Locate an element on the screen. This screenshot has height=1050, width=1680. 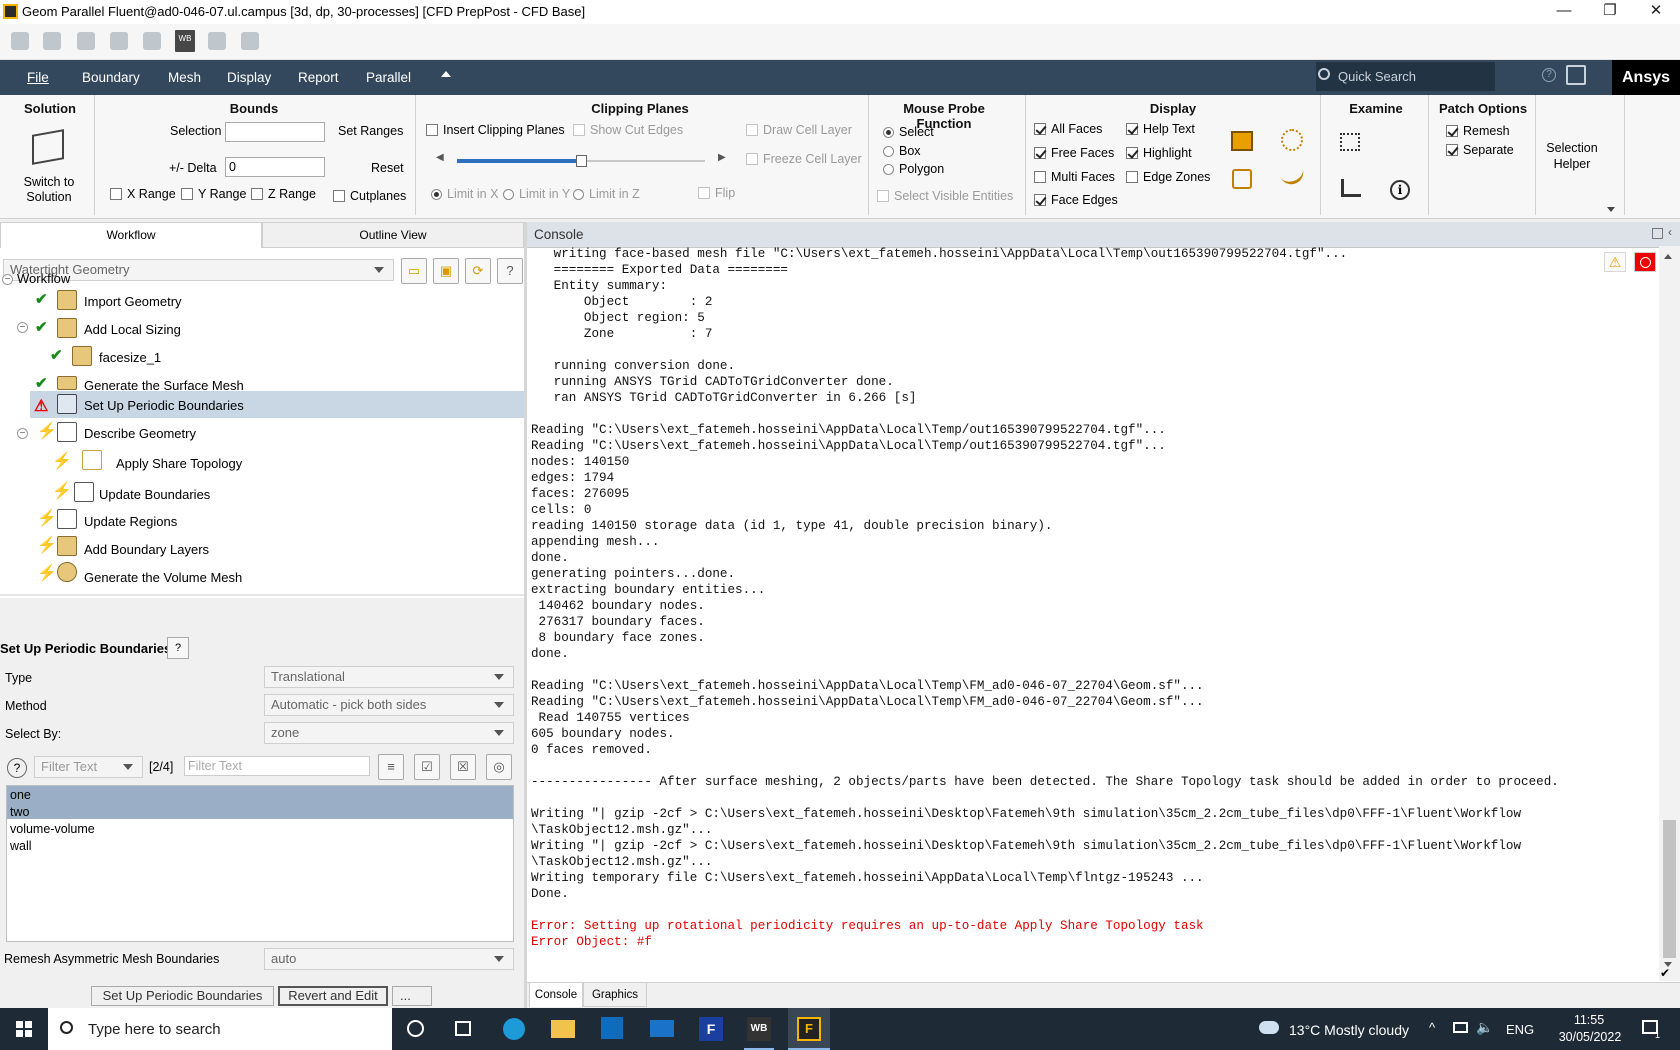
highlight-checkbox: Highlight is located at coordinates (1159, 153).